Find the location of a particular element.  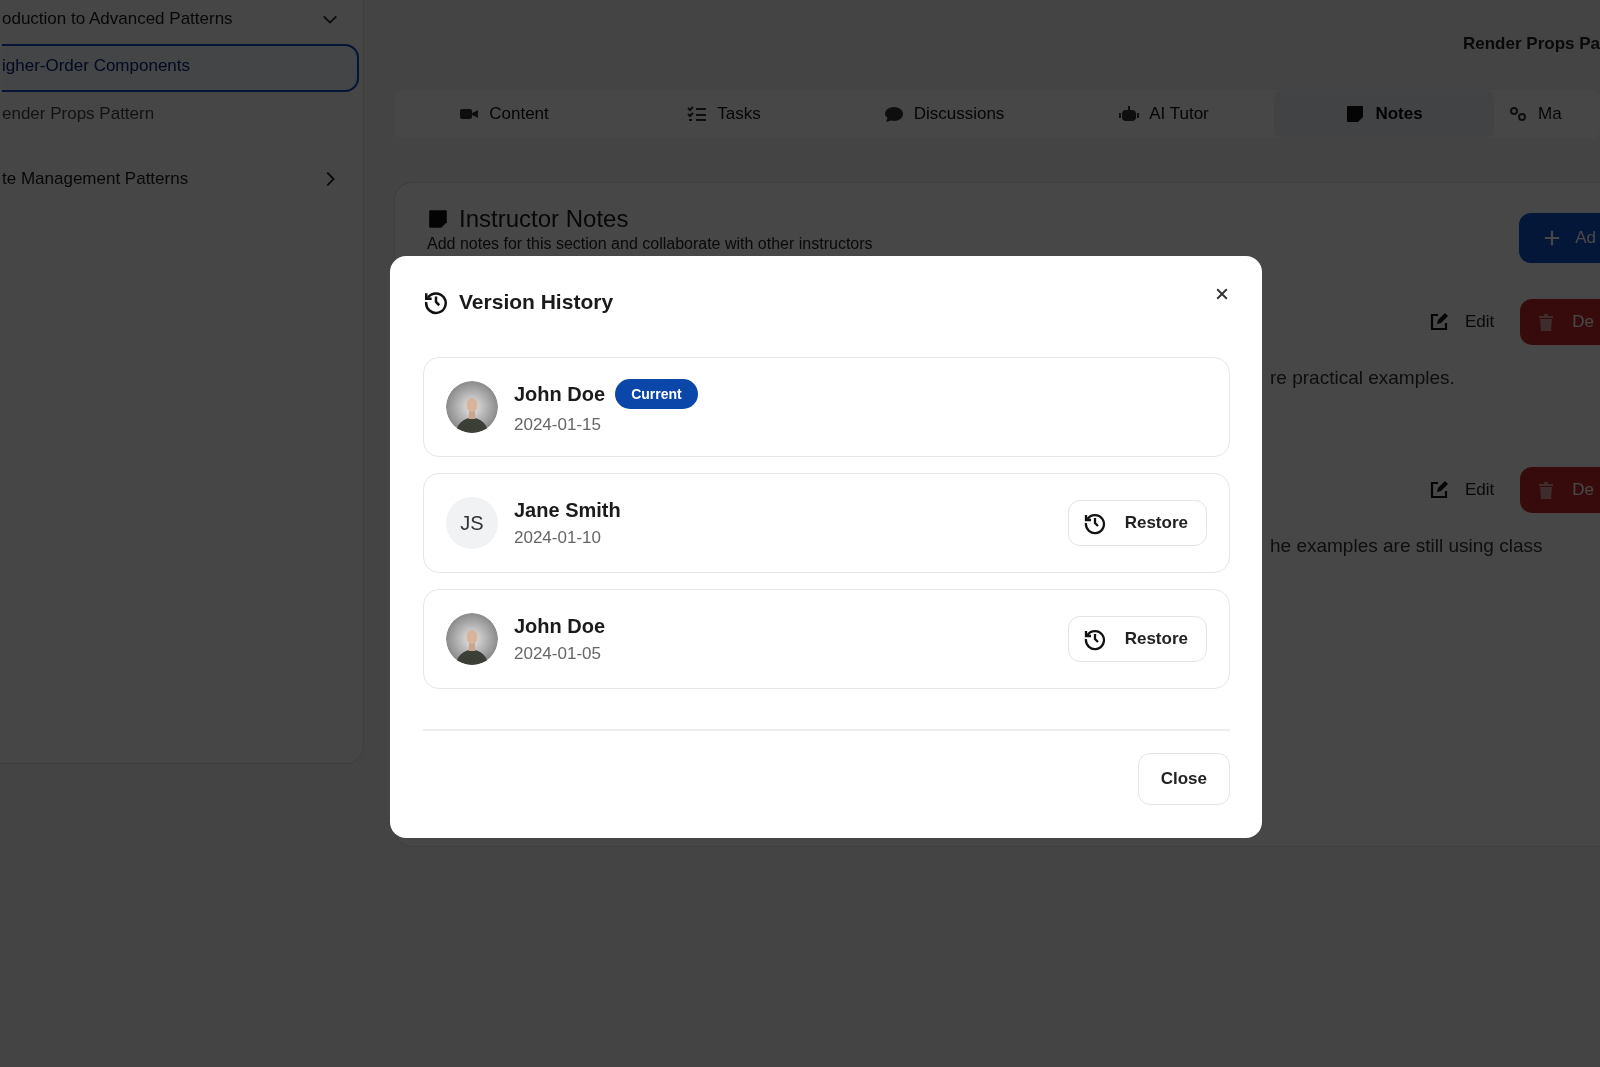

version-date: 2024-01-15 is located at coordinates (558, 425).